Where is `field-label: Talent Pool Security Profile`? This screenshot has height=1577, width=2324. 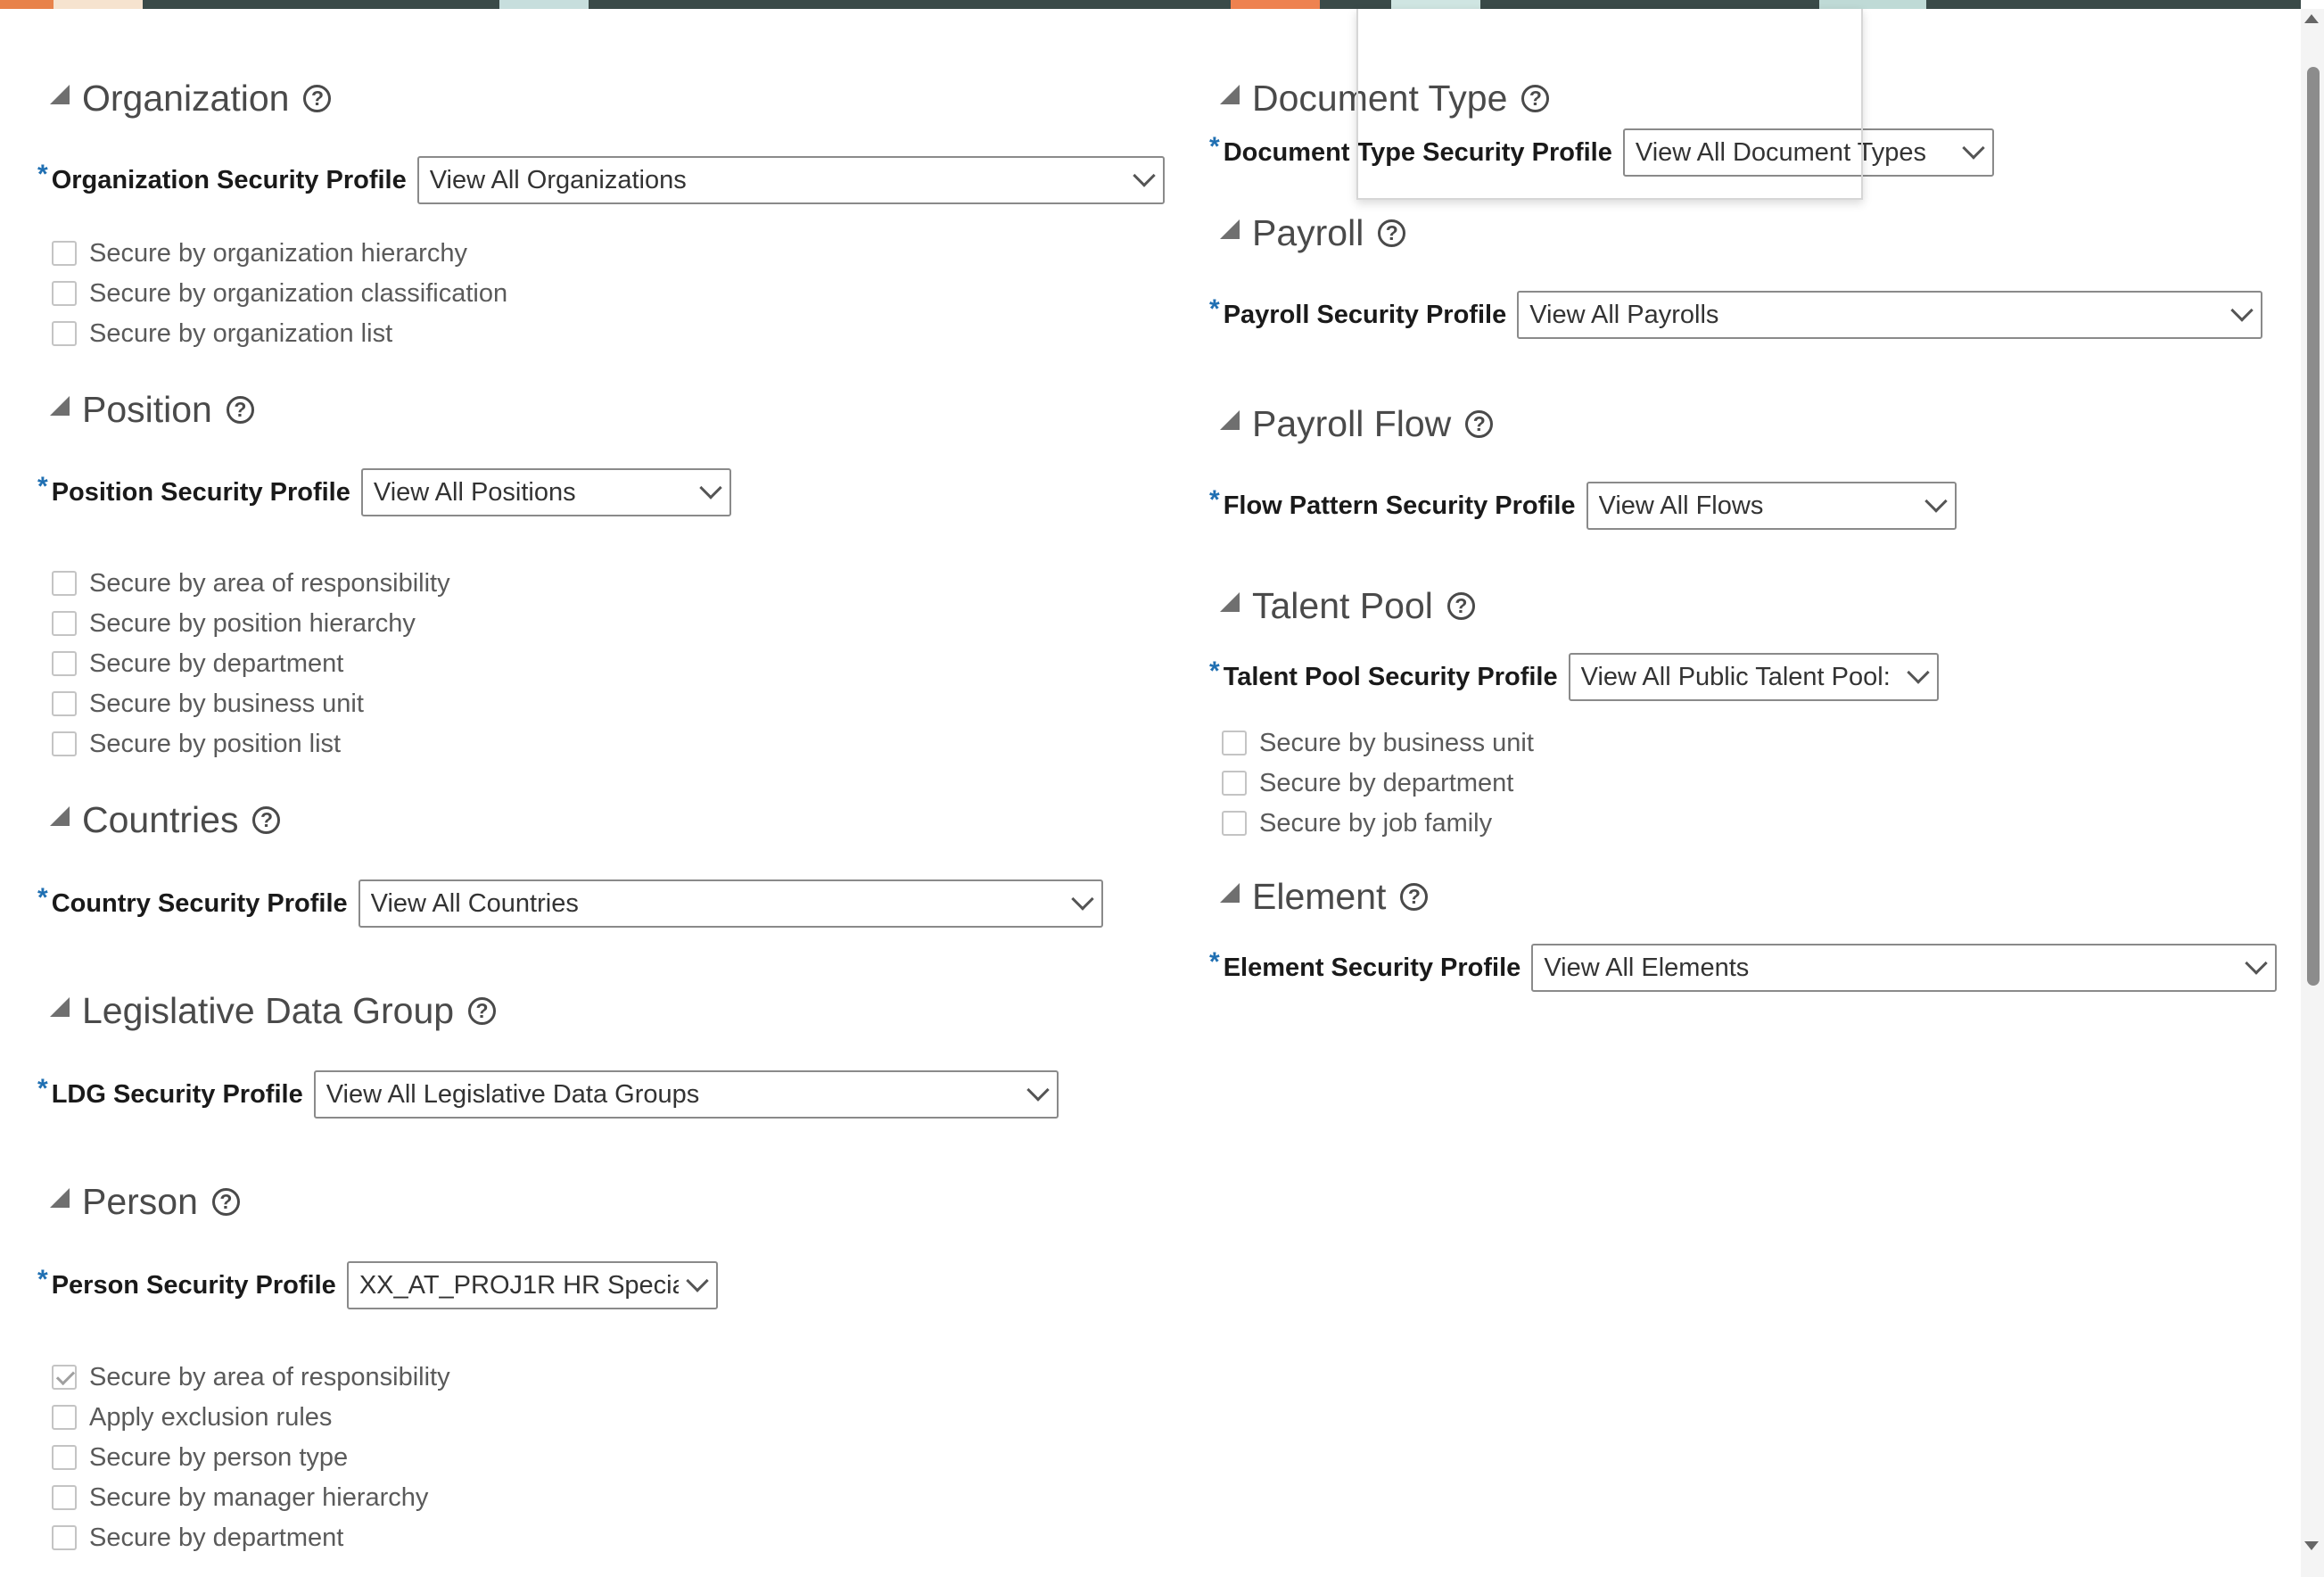
field-label: Talent Pool Security Profile is located at coordinates (1390, 677).